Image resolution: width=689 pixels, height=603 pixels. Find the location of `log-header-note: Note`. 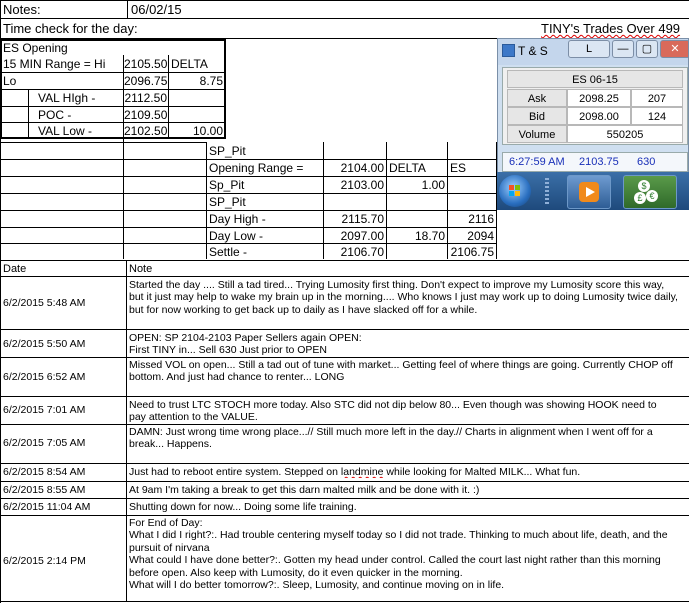

log-header-note: Note is located at coordinates (141, 269).